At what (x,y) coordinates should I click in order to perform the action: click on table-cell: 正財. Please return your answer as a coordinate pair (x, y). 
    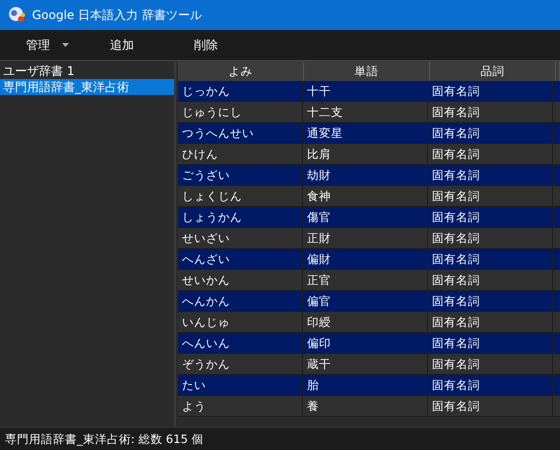
    Looking at the image, I should click on (365, 238).